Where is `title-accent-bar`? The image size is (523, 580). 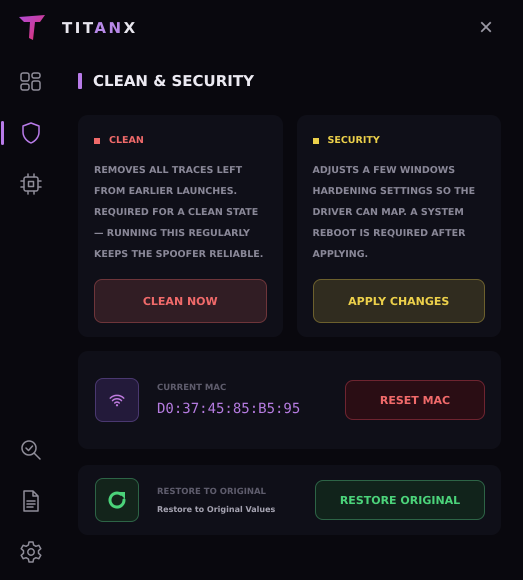 title-accent-bar is located at coordinates (80, 81).